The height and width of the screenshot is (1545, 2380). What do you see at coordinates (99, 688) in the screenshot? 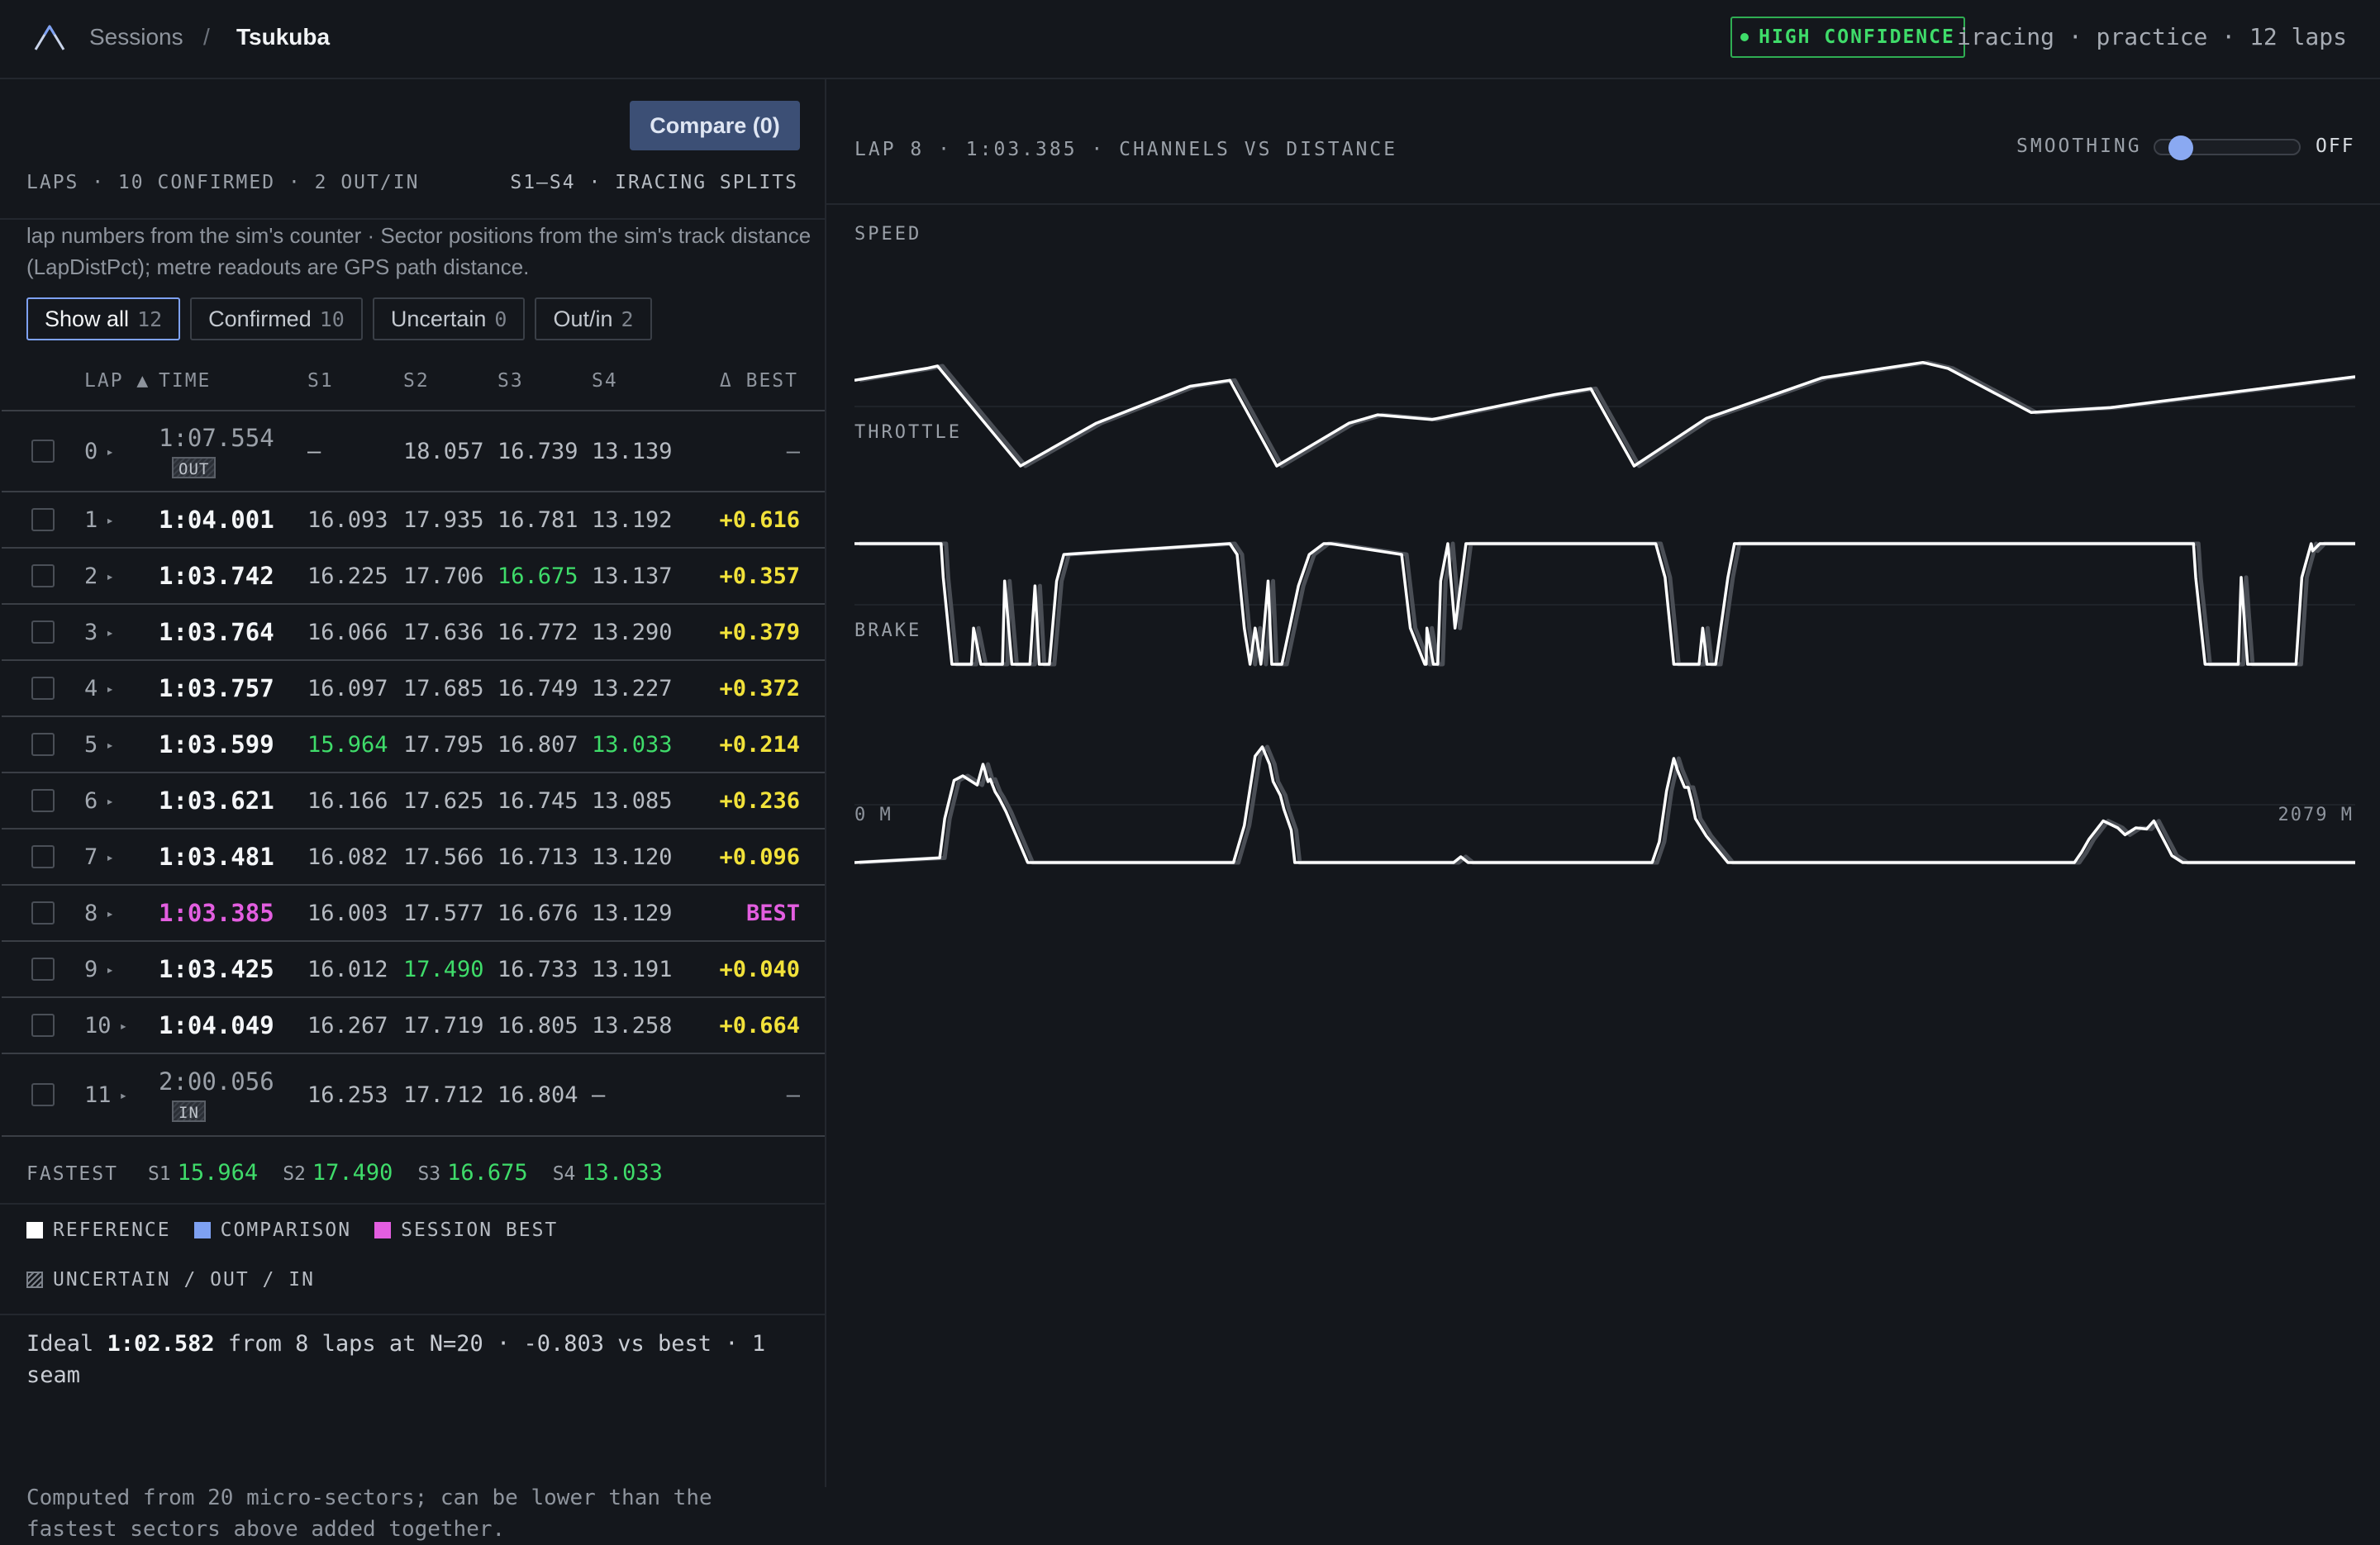
I see `lap-number: 4 ▸` at bounding box center [99, 688].